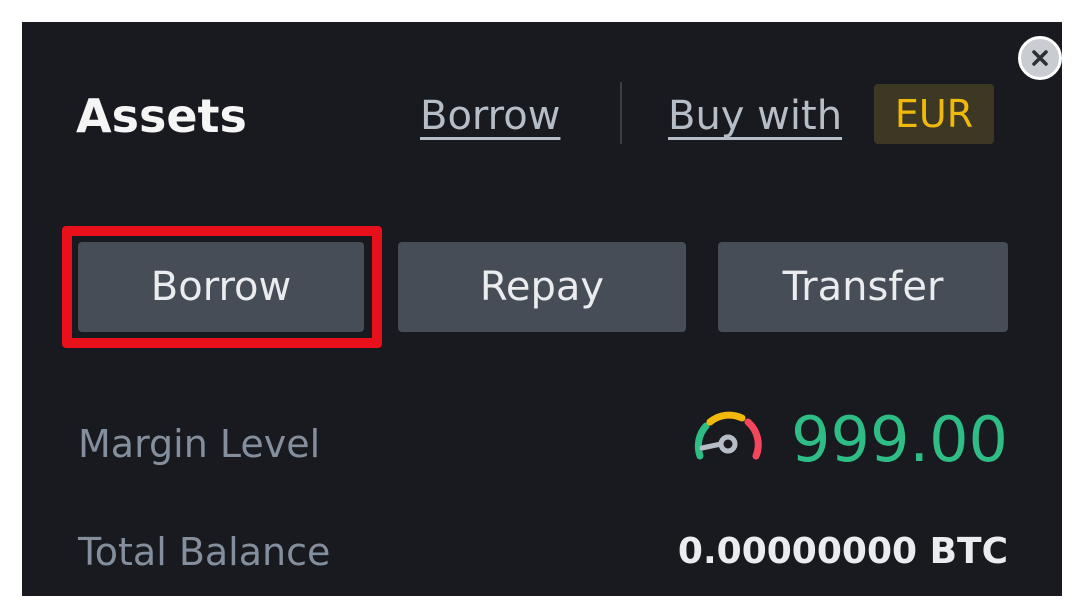 The width and height of the screenshot is (1080, 614). What do you see at coordinates (755, 116) in the screenshot?
I see `buy-with-link: Buy with` at bounding box center [755, 116].